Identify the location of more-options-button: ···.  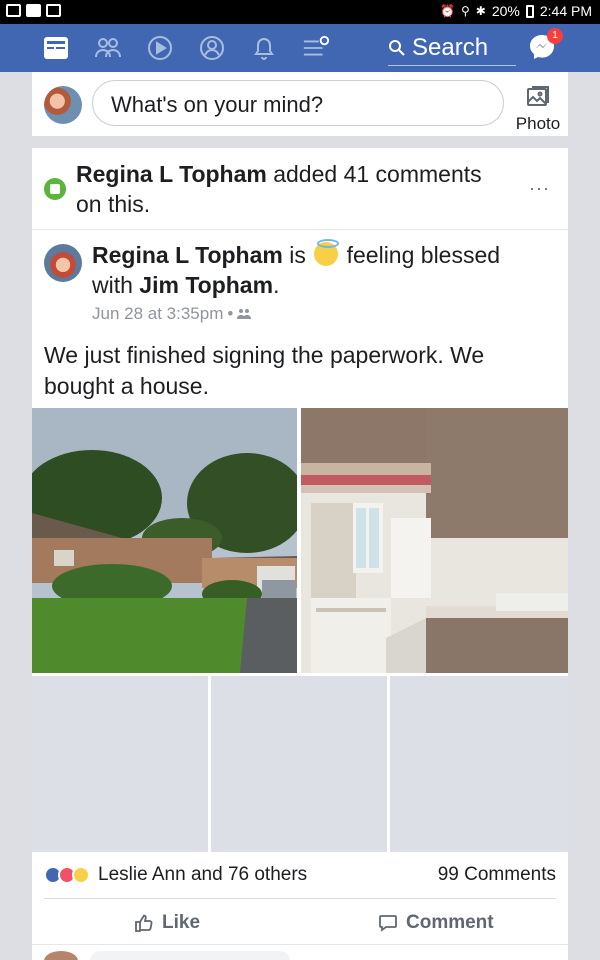
(539, 188).